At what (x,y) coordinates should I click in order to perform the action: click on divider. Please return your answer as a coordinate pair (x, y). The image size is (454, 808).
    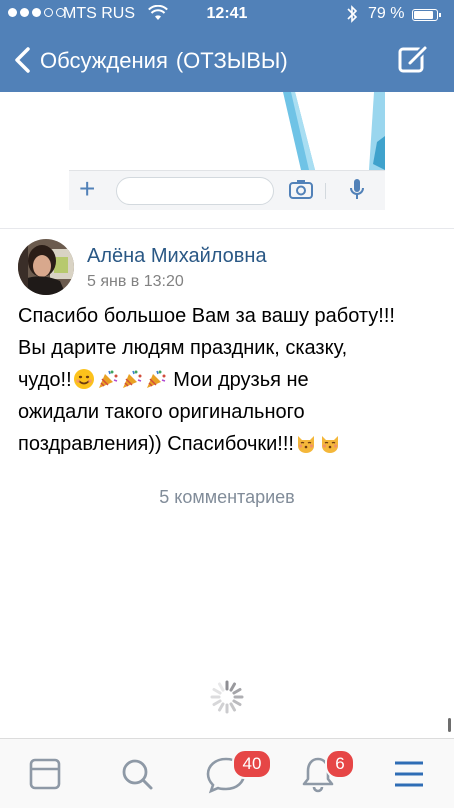
    Looking at the image, I should click on (325, 191).